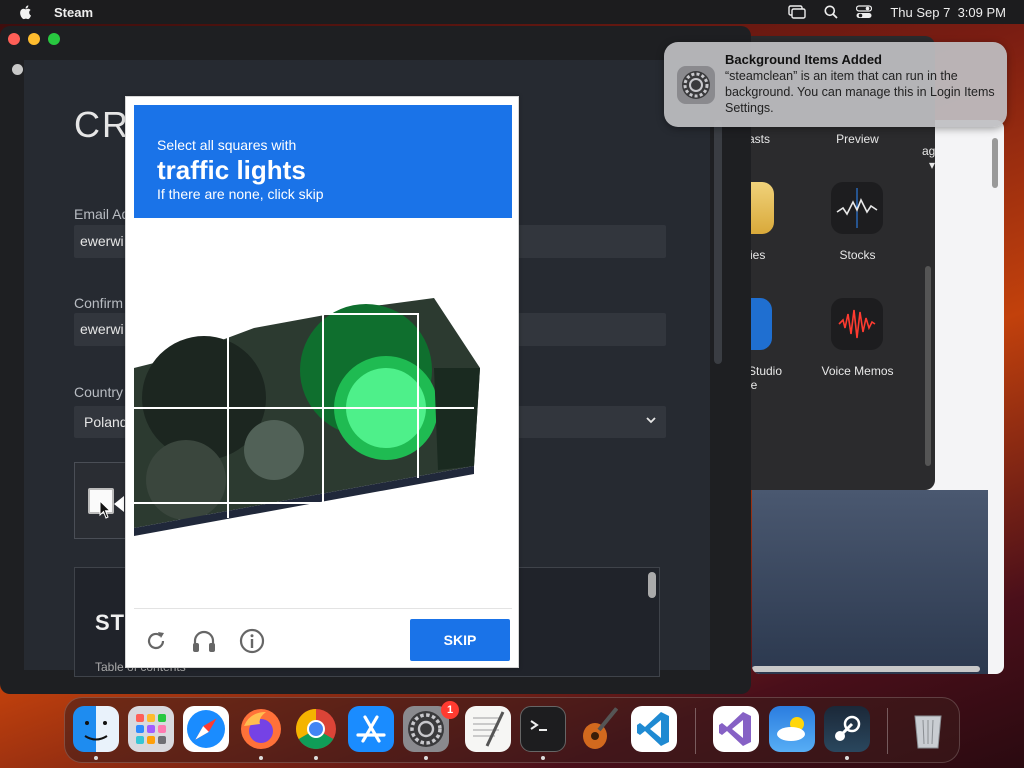  I want to click on reload-icon, so click(156, 641).